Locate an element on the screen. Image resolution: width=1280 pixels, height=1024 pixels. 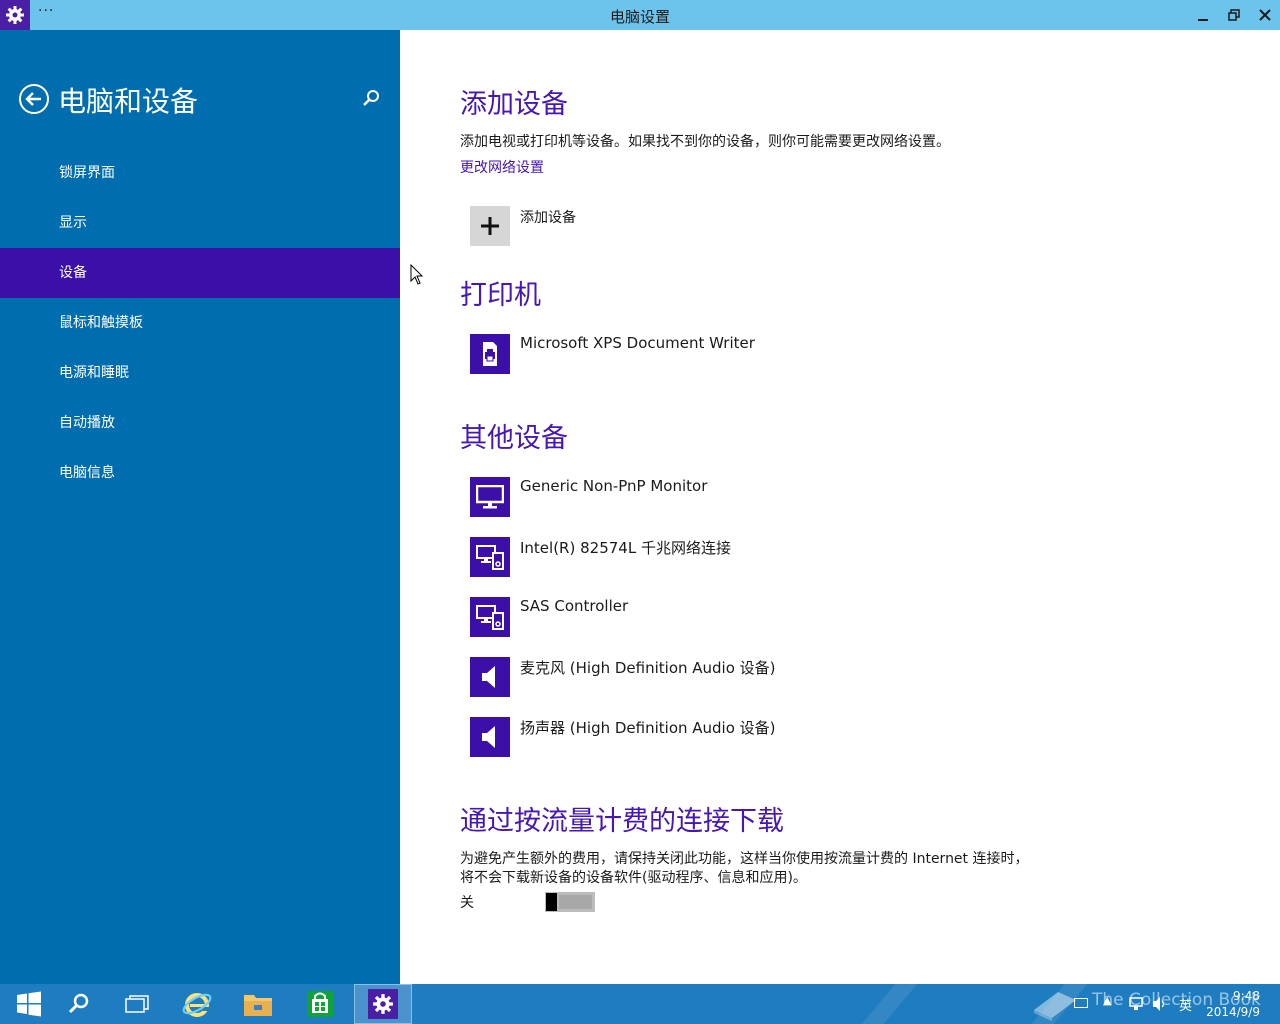
clock-time: 9:48 is located at coordinates (1246, 996).